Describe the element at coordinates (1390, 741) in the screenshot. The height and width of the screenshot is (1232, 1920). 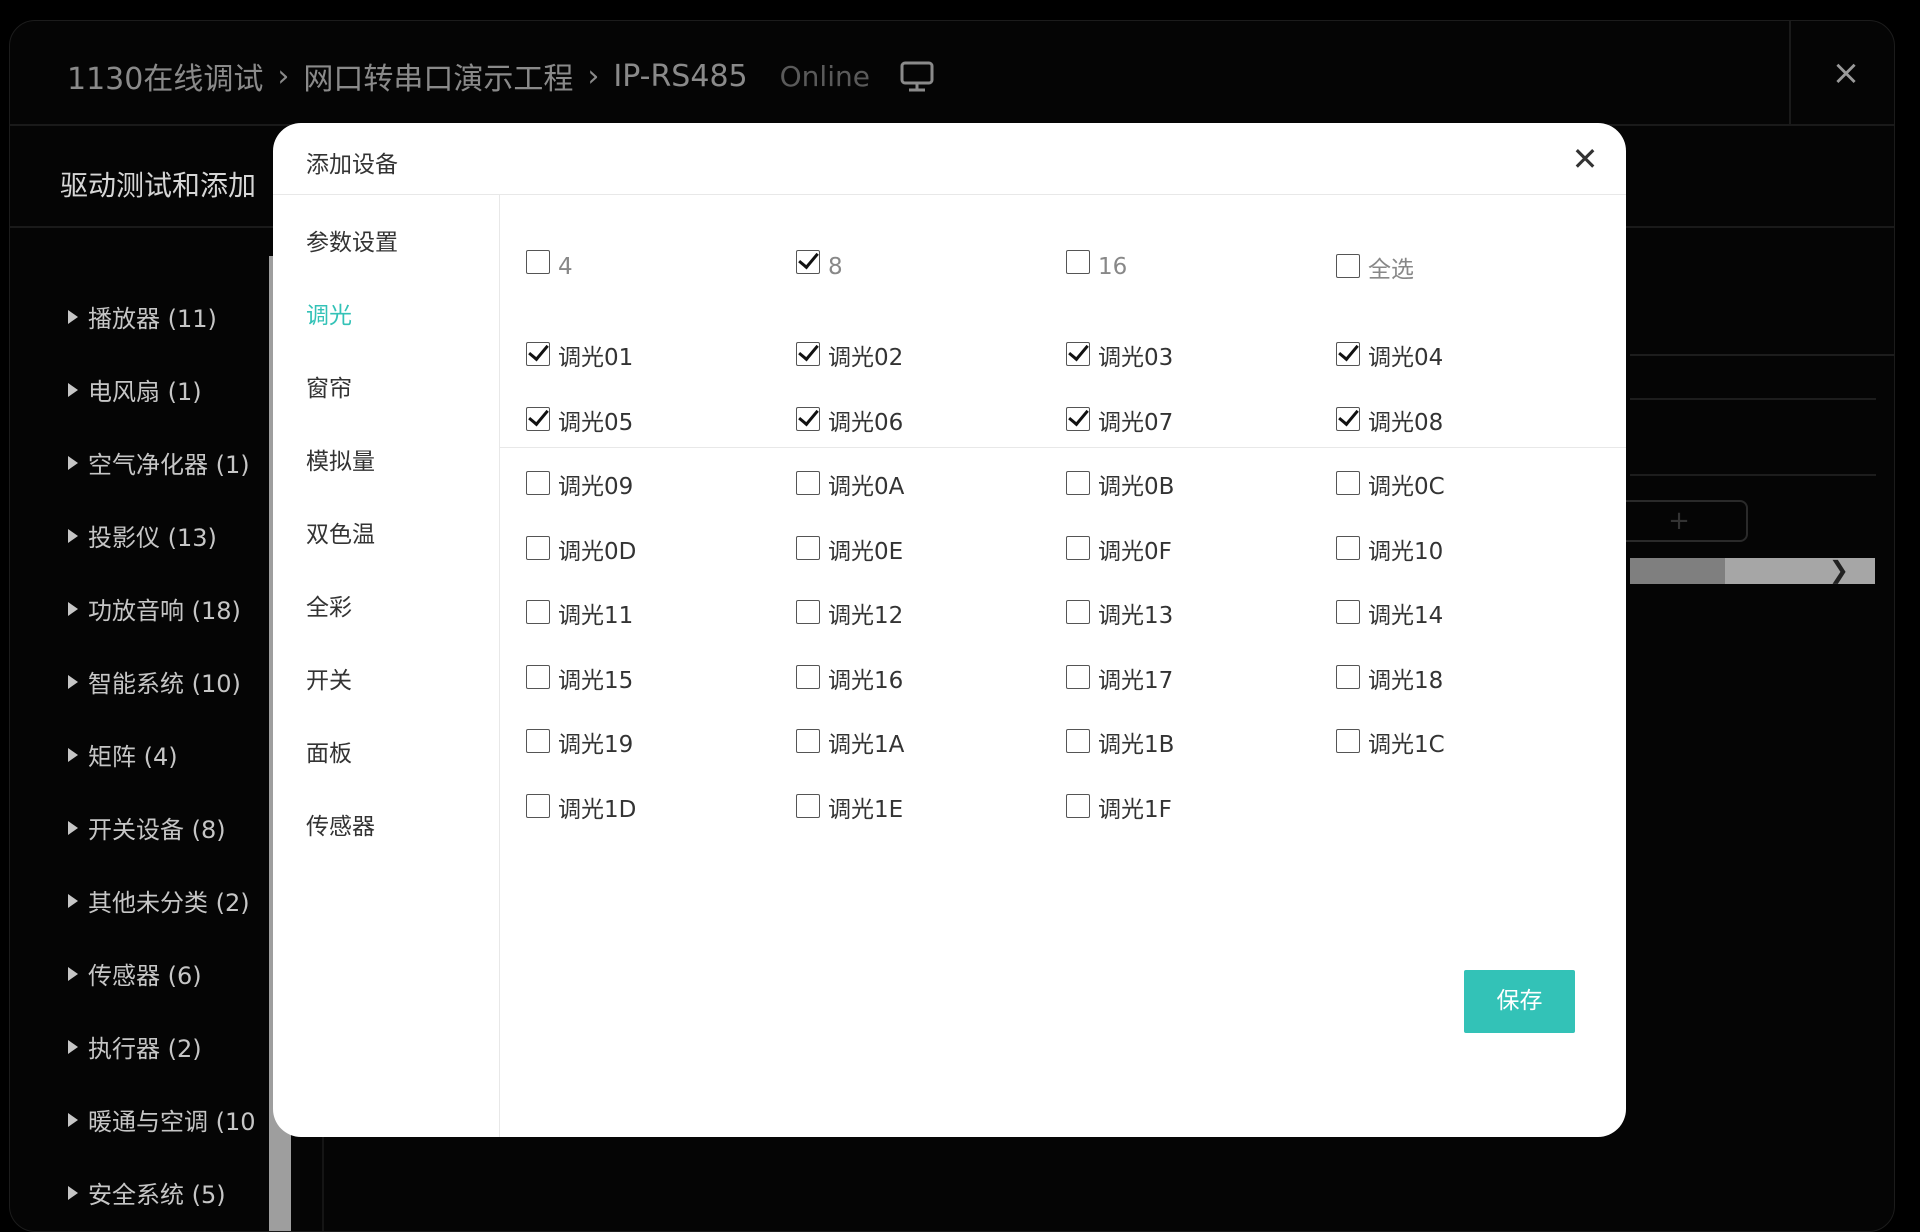
I see `dimmer-channel-checkbox: 调光1C` at that location.